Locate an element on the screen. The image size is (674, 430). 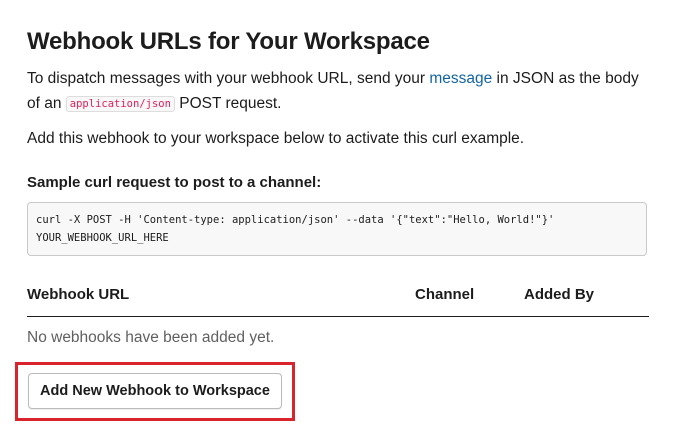
empty-webhooks-message: No webhooks have been added yet. is located at coordinates (151, 337).